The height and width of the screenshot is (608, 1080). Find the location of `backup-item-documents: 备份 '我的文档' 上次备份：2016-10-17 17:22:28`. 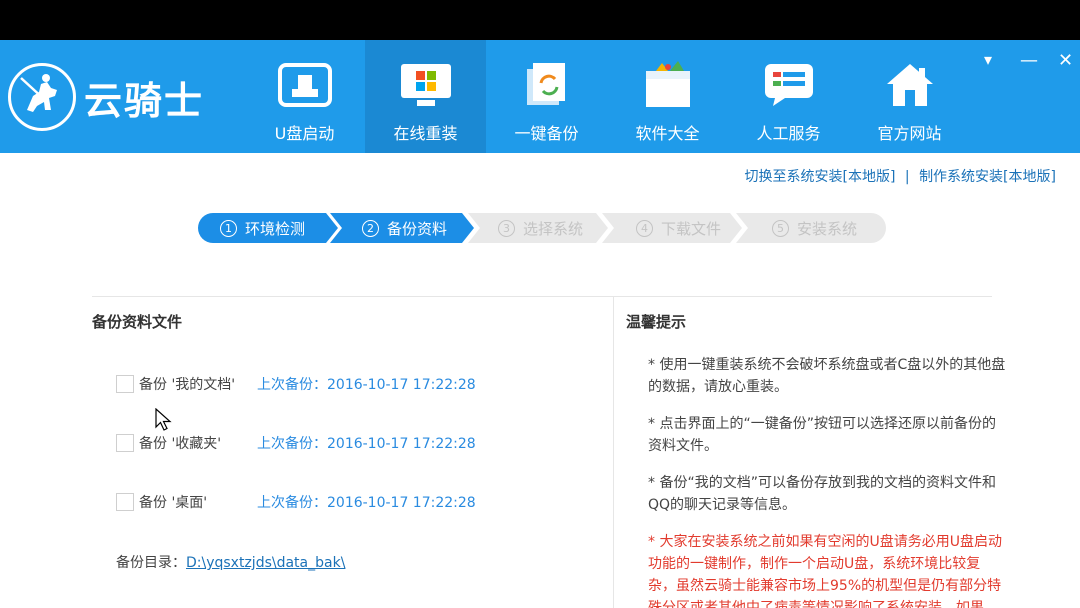

backup-item-documents: 备份 '我的文档' 上次备份：2016-10-17 17:22:28 is located at coordinates (296, 384).